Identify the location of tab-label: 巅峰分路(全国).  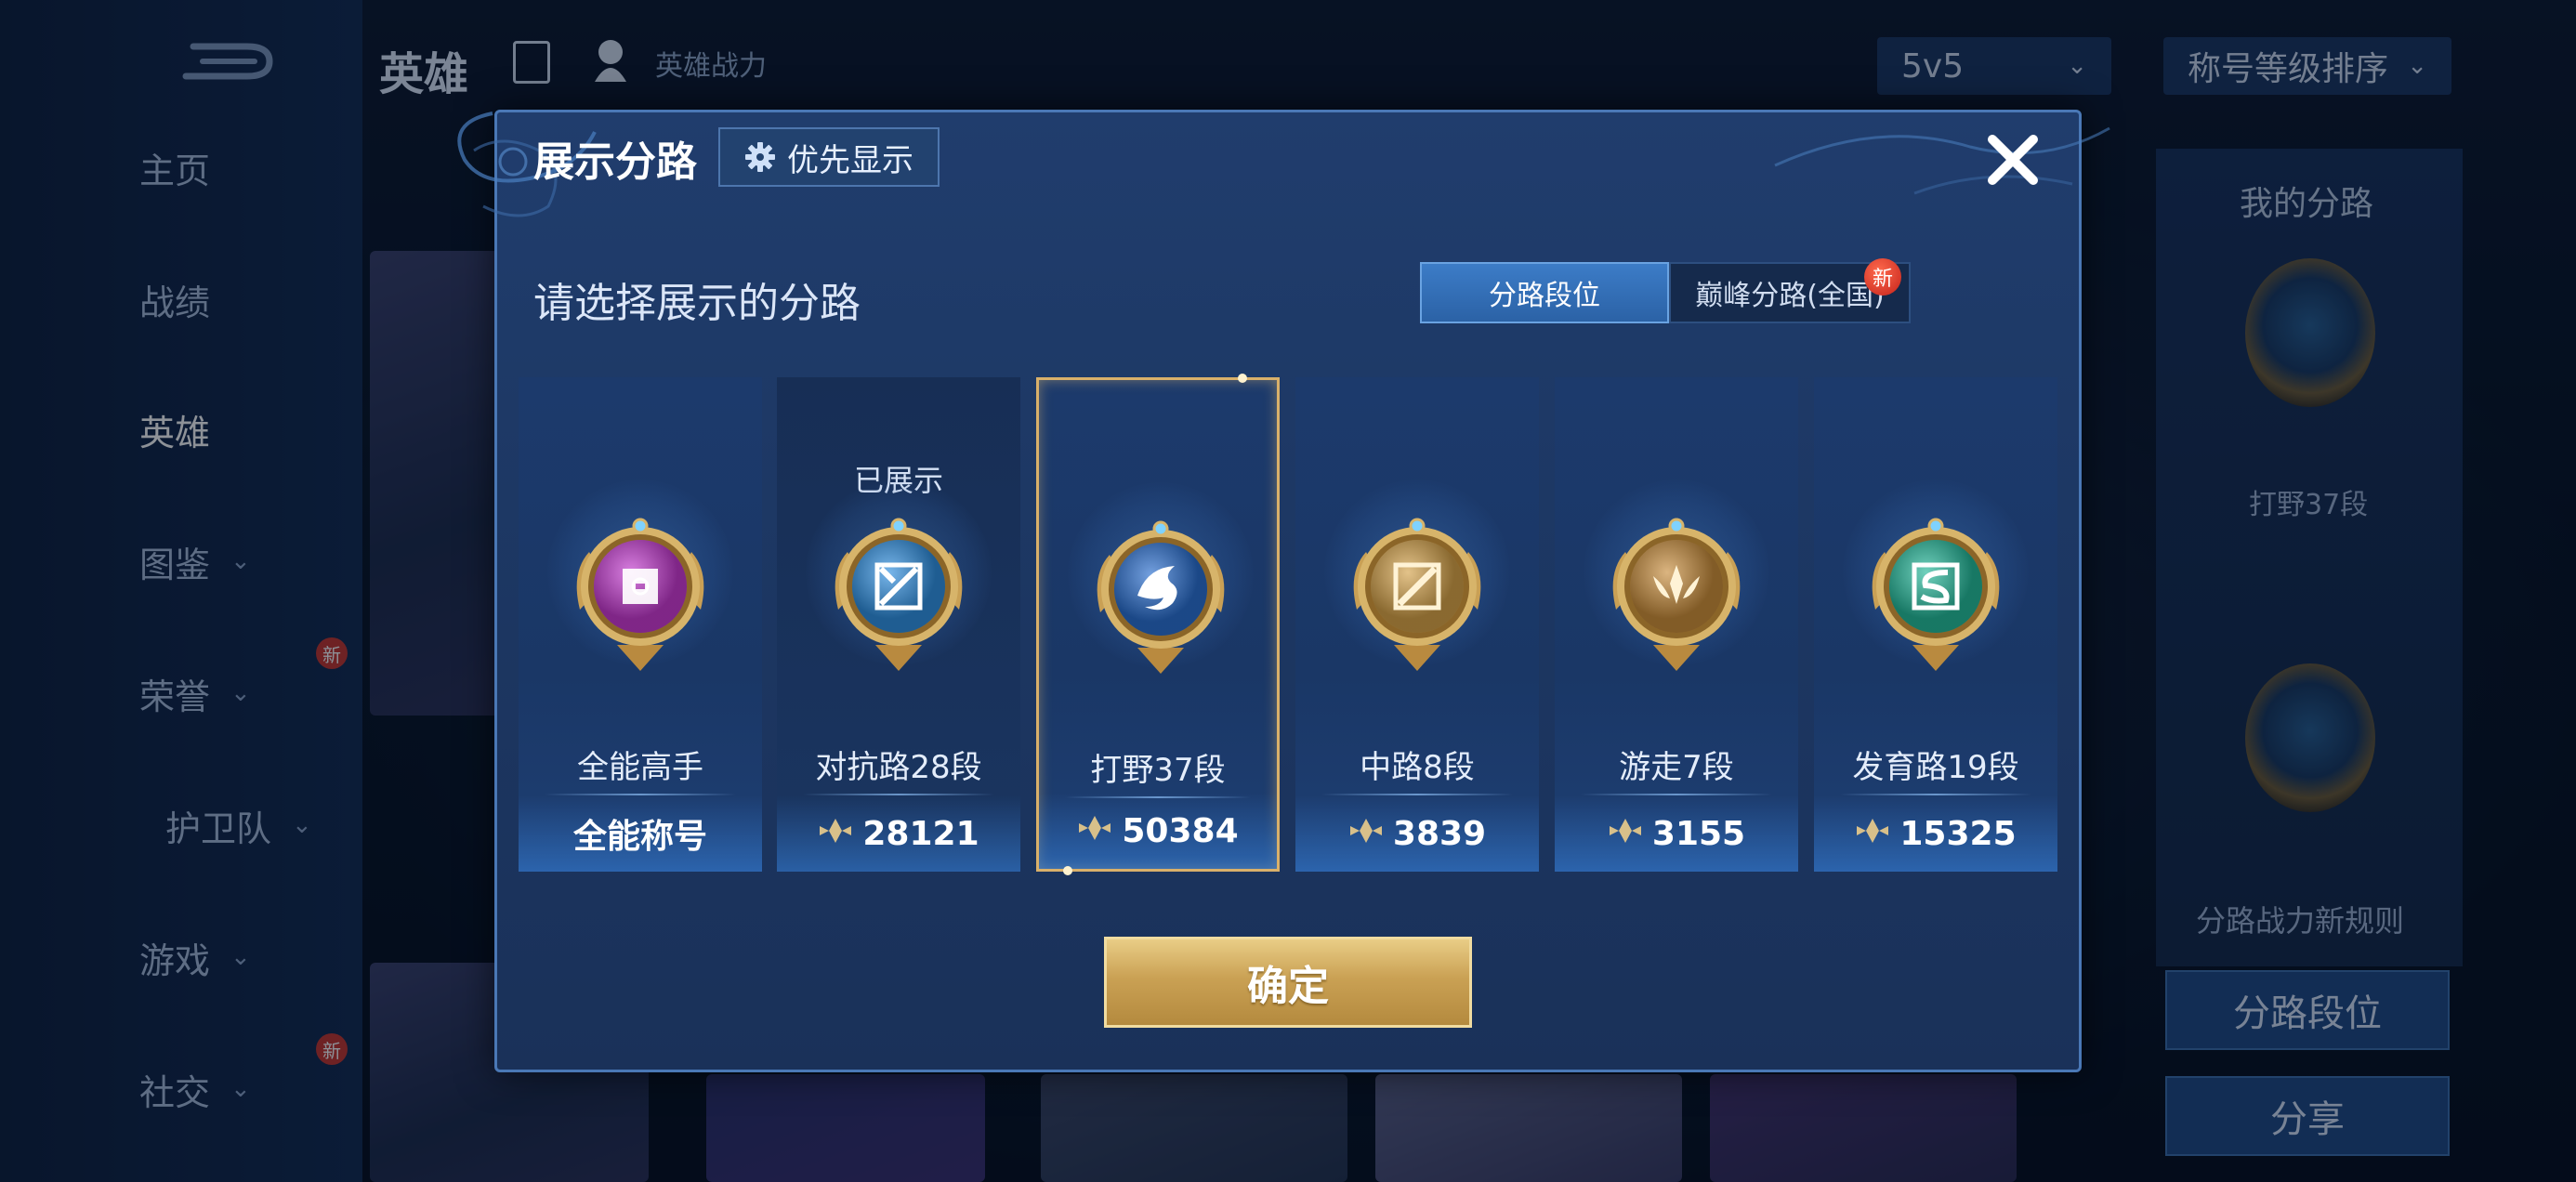
(1790, 296).